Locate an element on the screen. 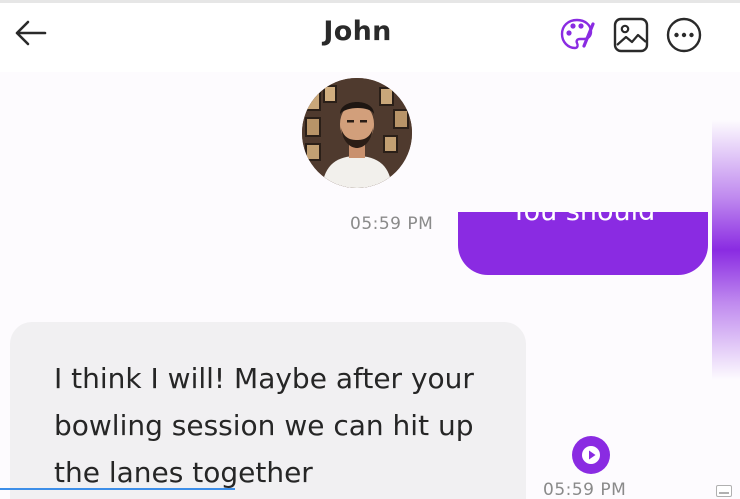  contact-avatar is located at coordinates (357, 133).